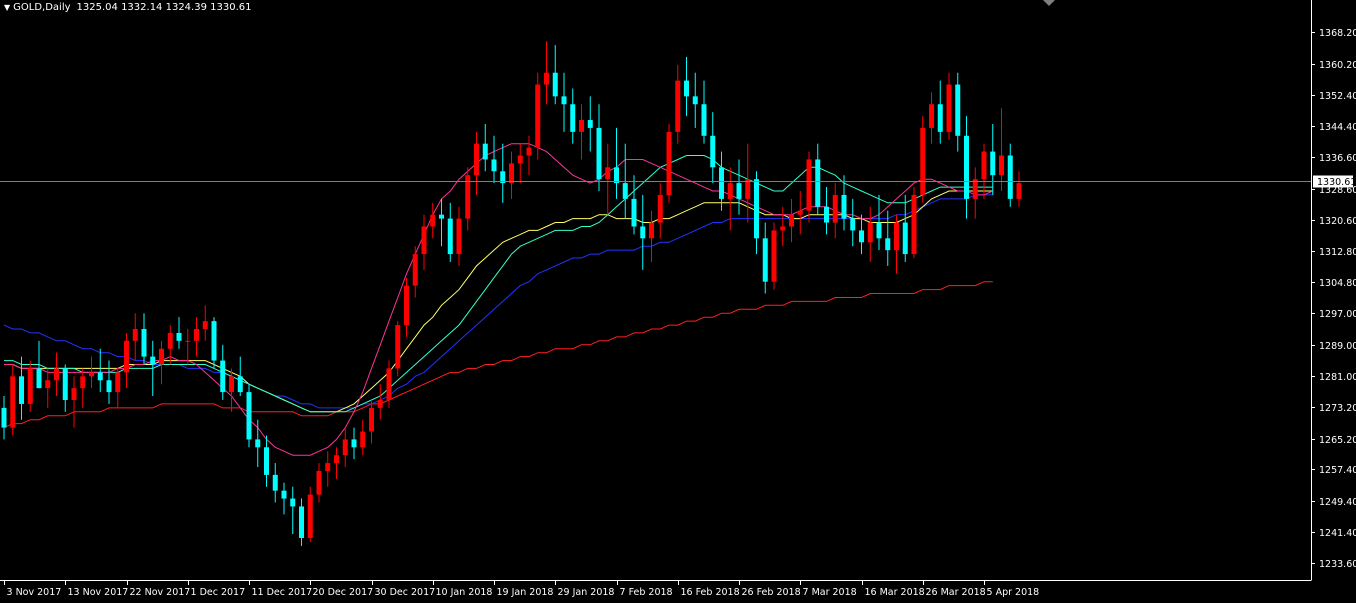 The width and height of the screenshot is (1356, 603). What do you see at coordinates (1337, 470) in the screenshot?
I see `price-tick-label: 1257.40` at bounding box center [1337, 470].